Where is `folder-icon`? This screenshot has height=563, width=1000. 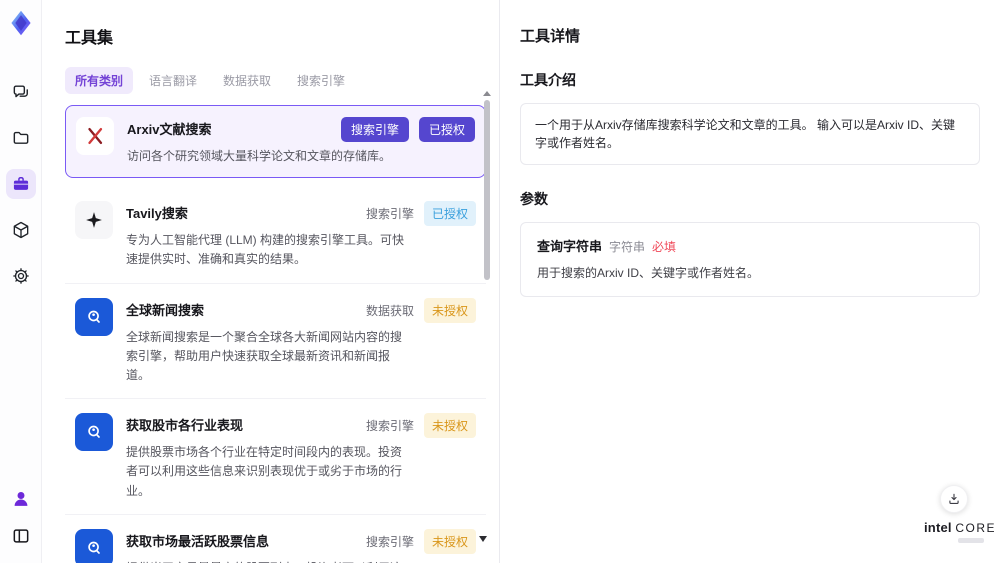 folder-icon is located at coordinates (21, 138).